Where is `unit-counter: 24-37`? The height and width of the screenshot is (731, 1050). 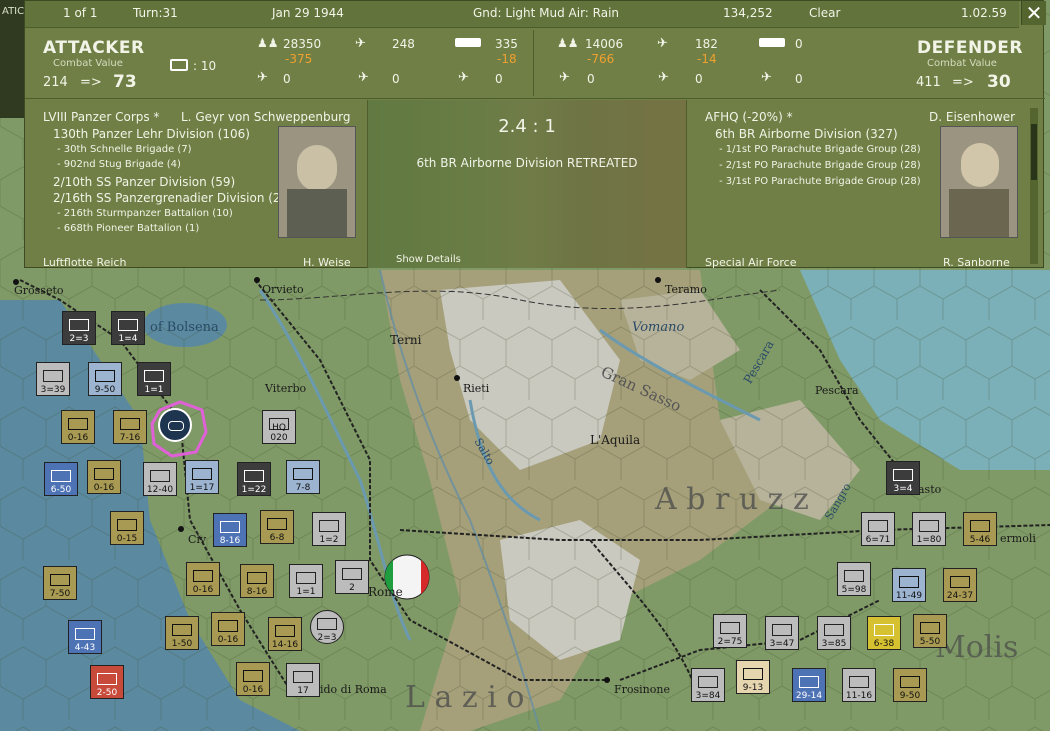 unit-counter: 24-37 is located at coordinates (960, 585).